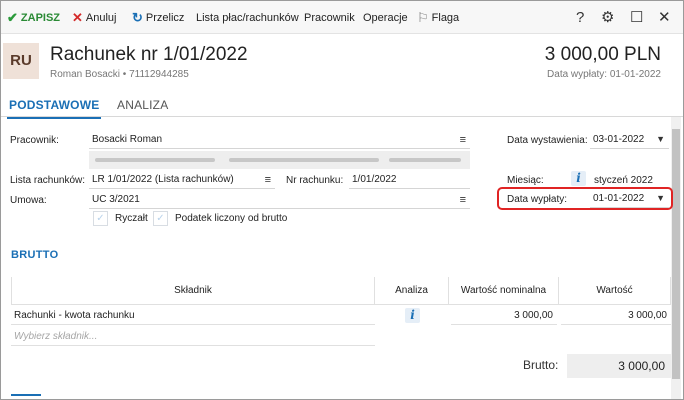 The image size is (684, 400). I want to click on save-button: ✔ ZAPISZ, so click(33, 18).